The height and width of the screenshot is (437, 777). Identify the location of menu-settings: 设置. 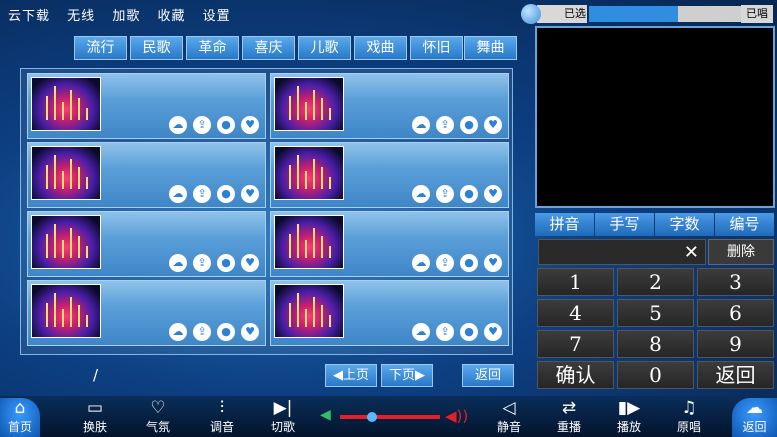
(217, 16).